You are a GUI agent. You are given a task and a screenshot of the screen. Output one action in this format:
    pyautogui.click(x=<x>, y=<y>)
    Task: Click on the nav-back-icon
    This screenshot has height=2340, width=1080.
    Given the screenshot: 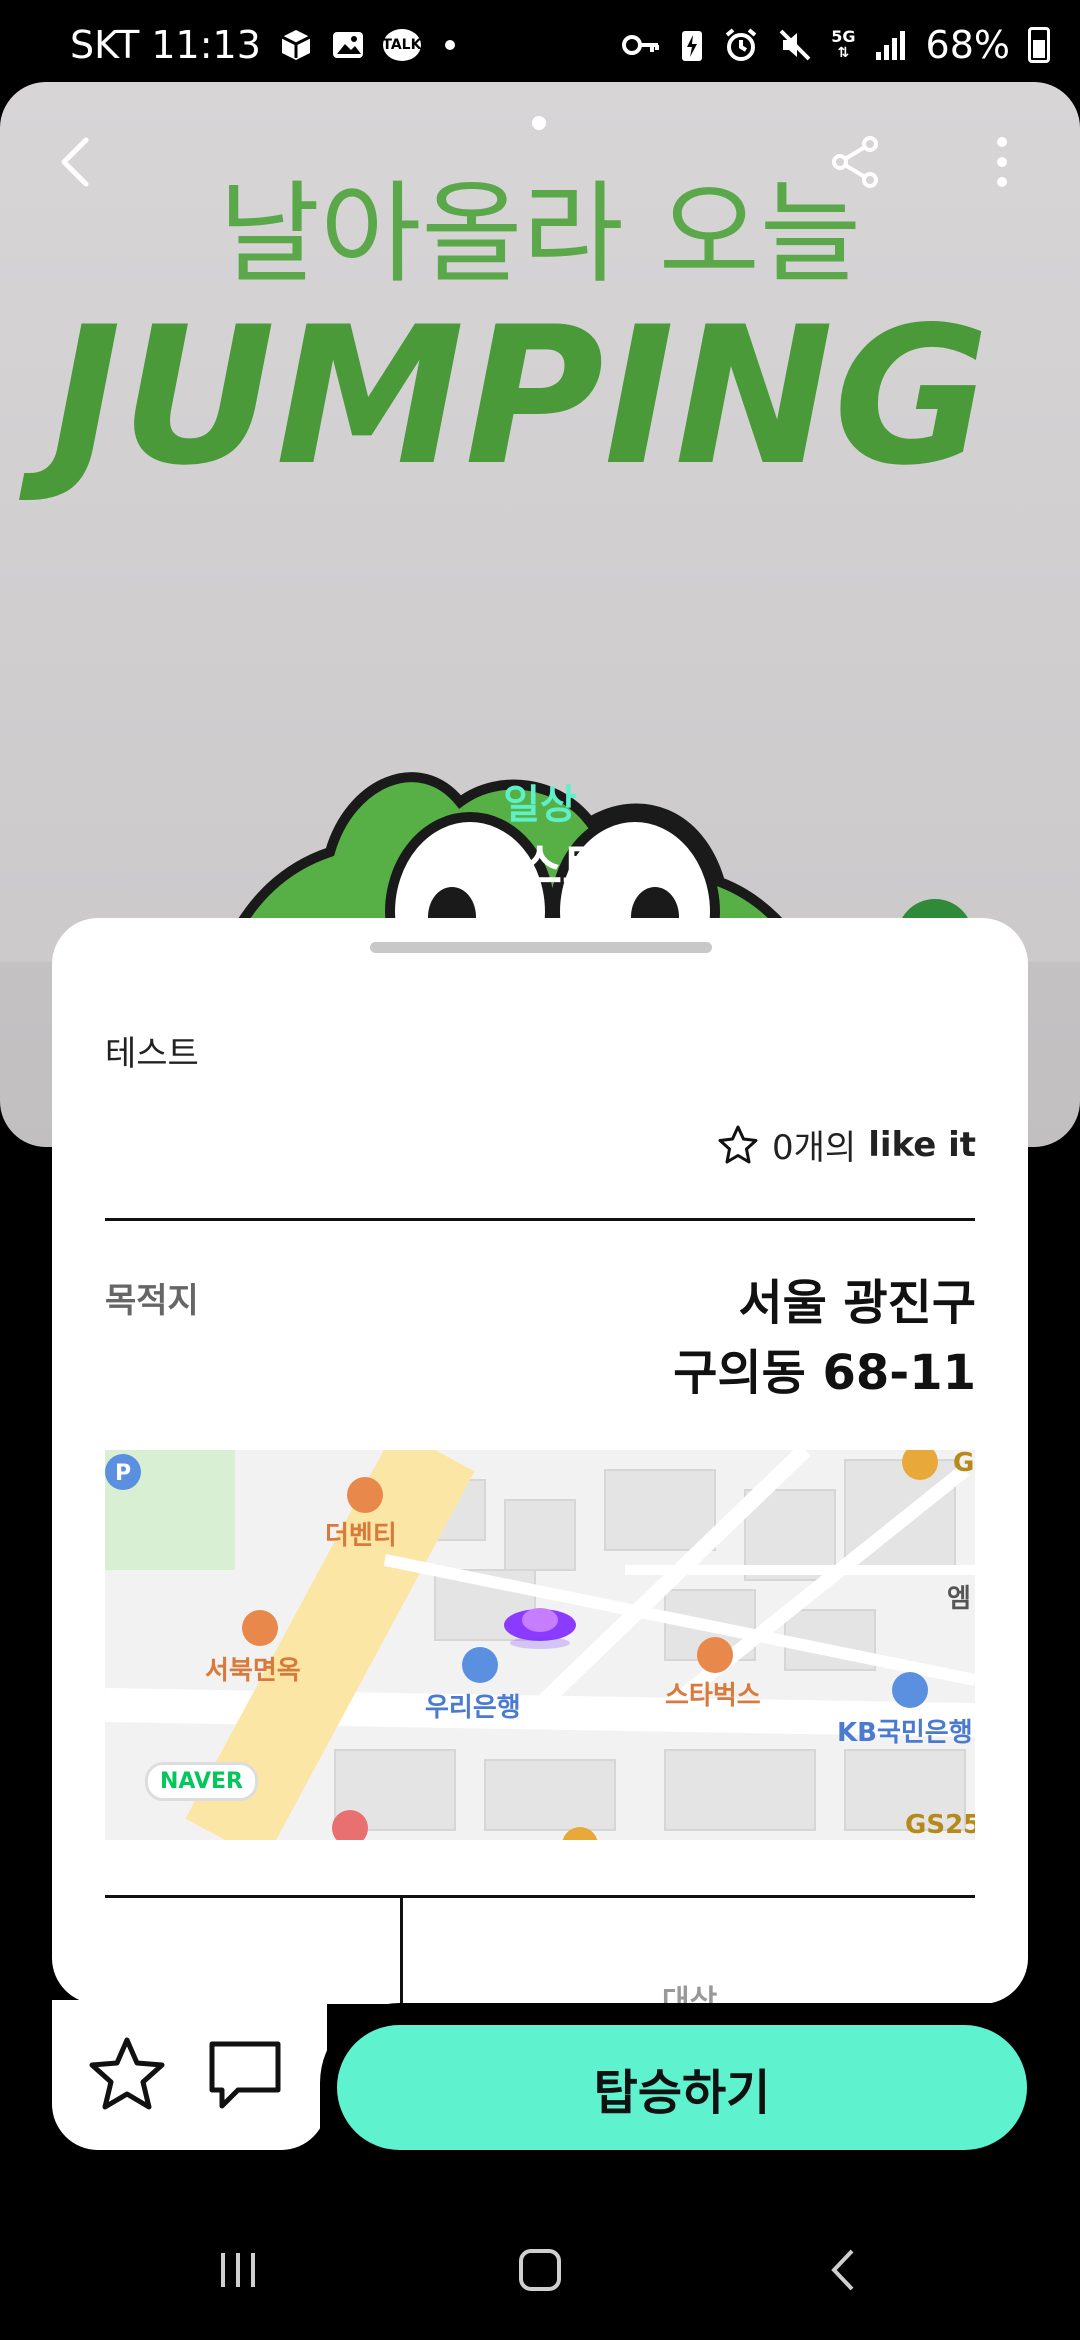 What is the action you would take?
    pyautogui.click(x=842, y=2270)
    